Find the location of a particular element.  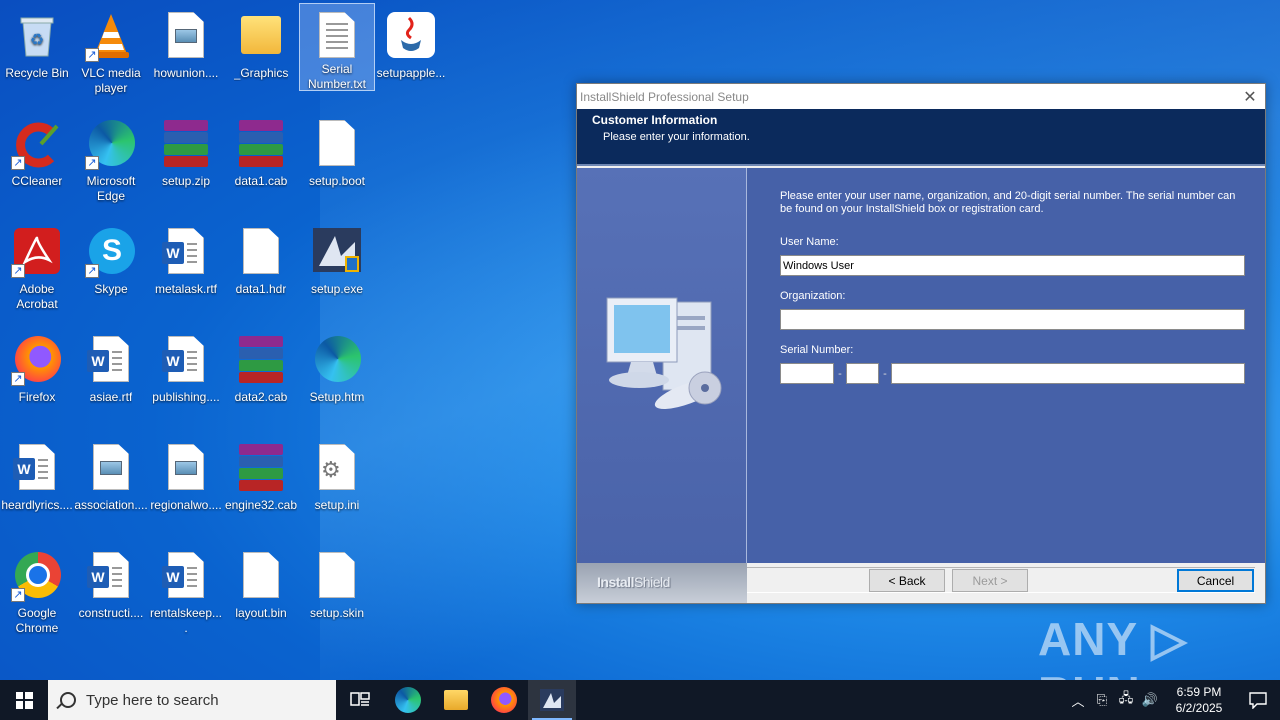

task-view-button is located at coordinates (360, 700).